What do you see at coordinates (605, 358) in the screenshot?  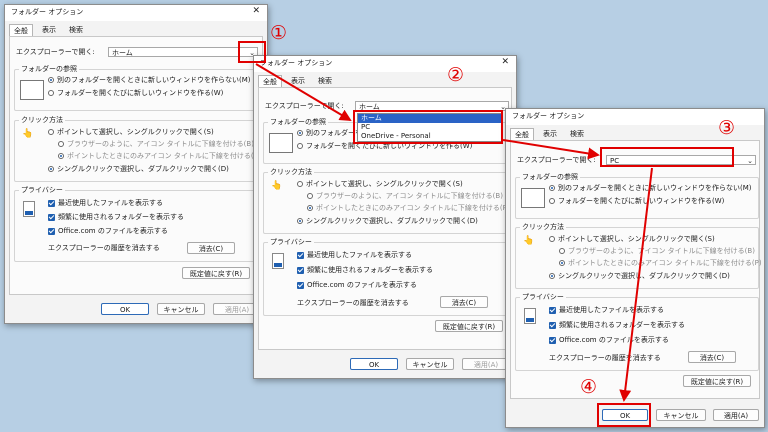 I see `clear-history-label: エクスプローラーの履歴を消去する` at bounding box center [605, 358].